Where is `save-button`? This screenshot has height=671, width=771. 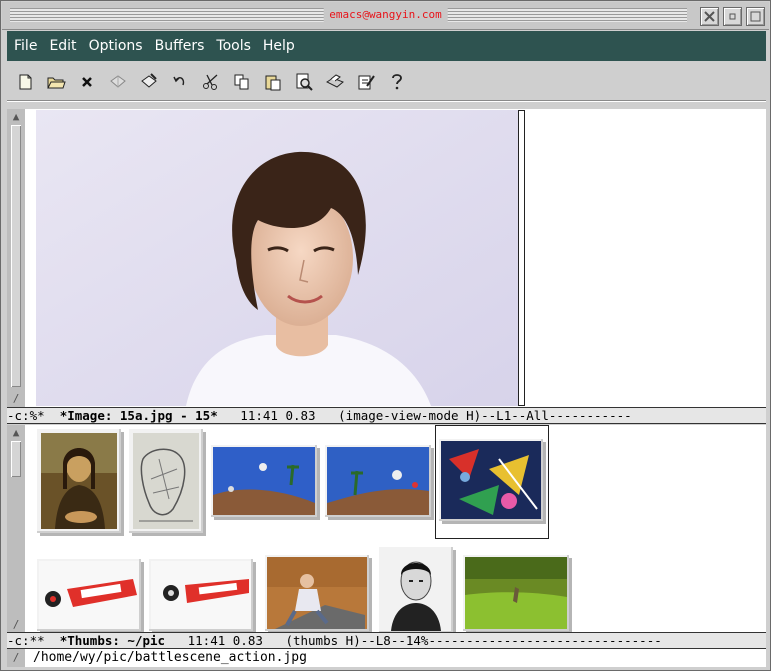
save-button is located at coordinates (117, 82).